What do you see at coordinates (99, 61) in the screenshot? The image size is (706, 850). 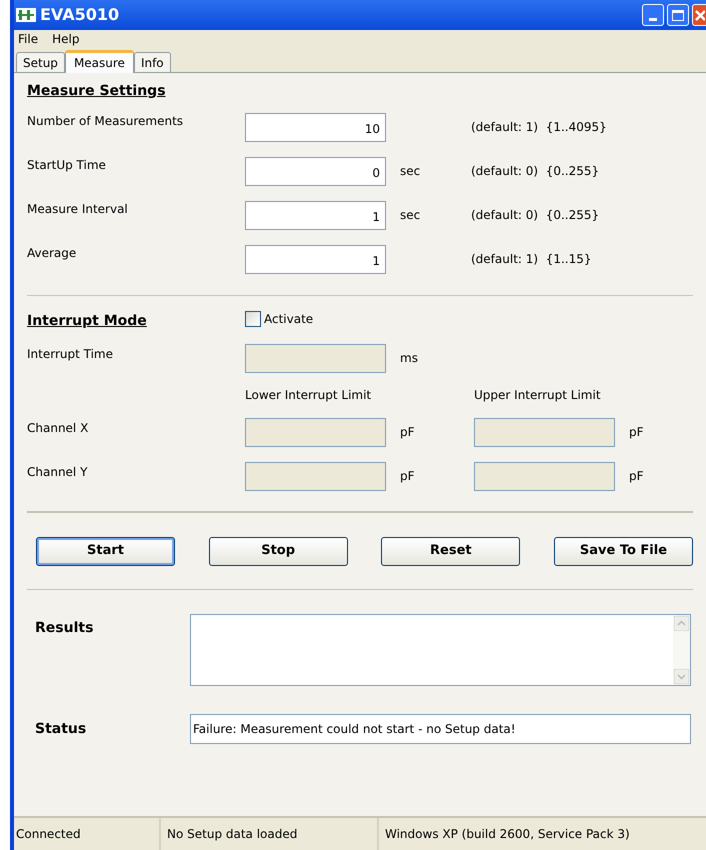 I see `tab: Measure` at bounding box center [99, 61].